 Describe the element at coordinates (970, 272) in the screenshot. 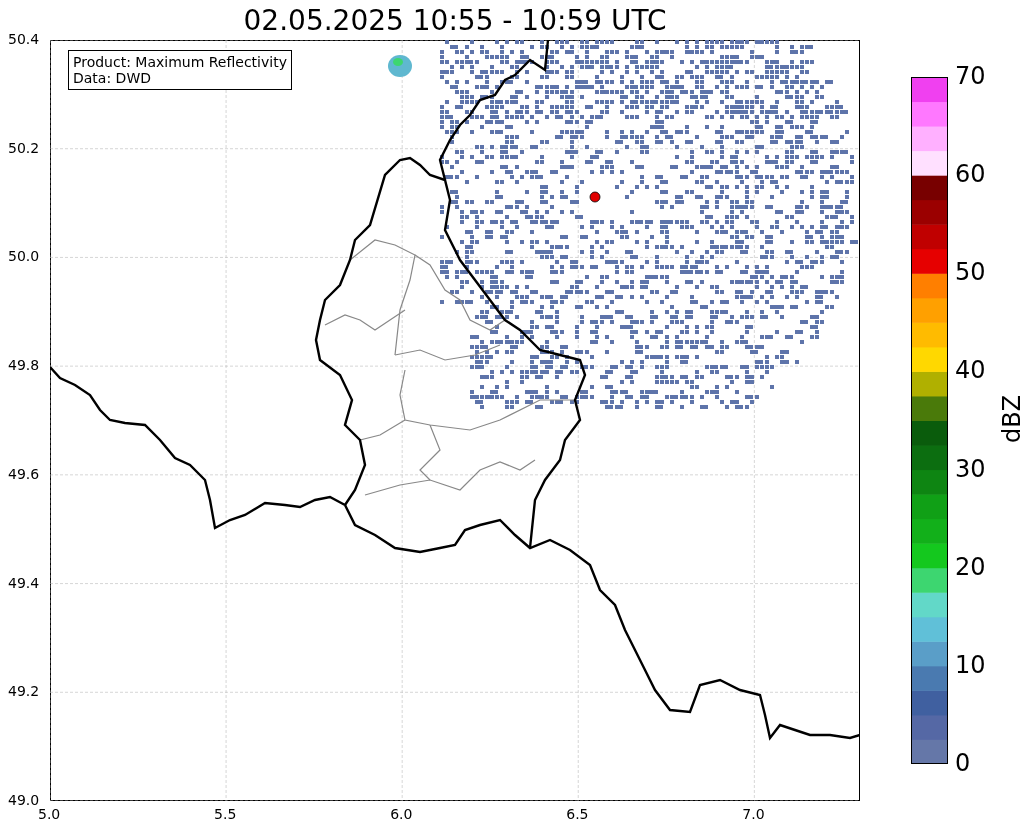

I see `colorbar-tick-label: 50` at that location.